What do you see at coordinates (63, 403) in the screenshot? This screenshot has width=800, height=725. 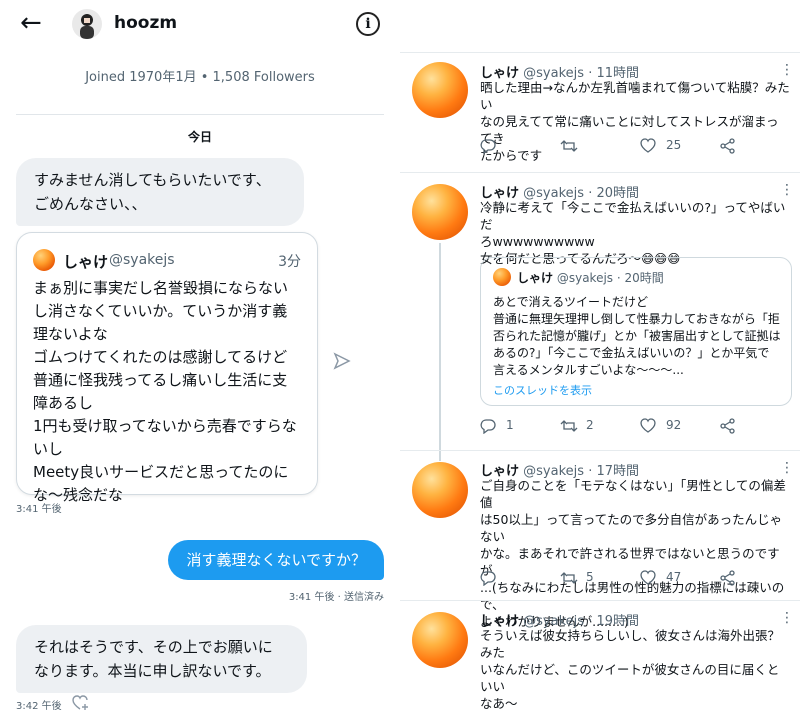 I see `tweet-line: 障あるし` at bounding box center [63, 403].